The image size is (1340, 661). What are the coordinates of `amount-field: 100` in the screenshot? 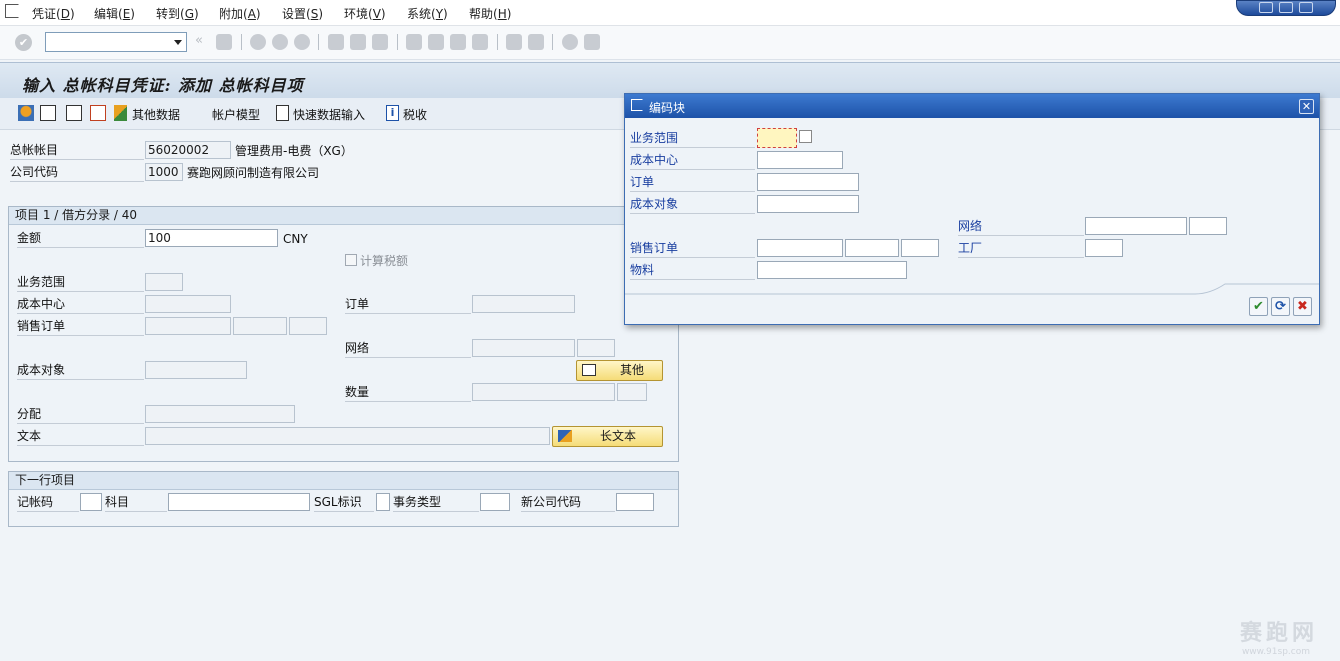 It's located at (211, 238).